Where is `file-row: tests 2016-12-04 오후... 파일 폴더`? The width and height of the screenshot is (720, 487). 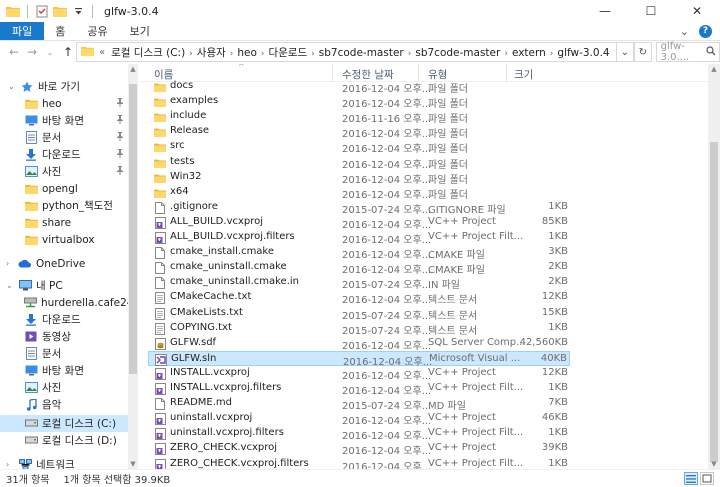
file-row: tests 2016-12-04 오후... 파일 폴더 is located at coordinates (359, 163).